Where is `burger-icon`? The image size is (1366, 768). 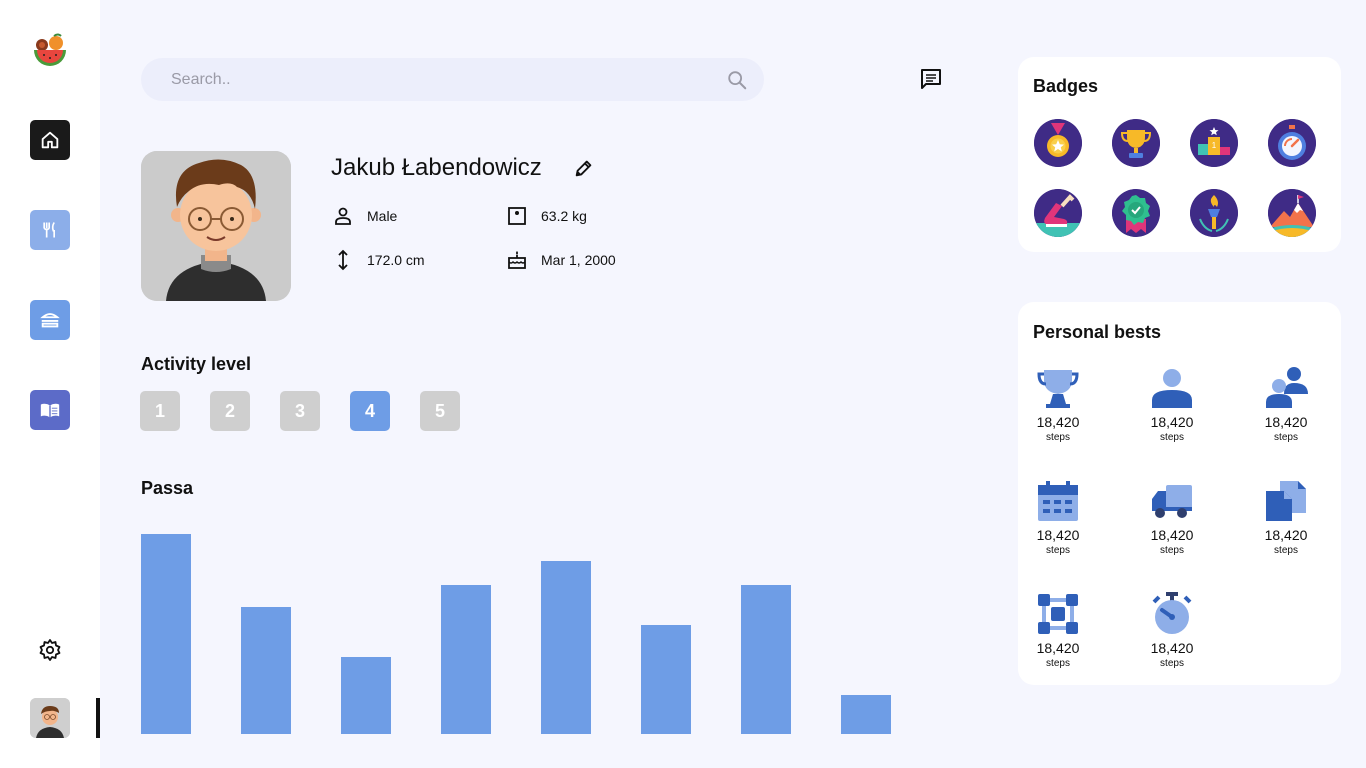 burger-icon is located at coordinates (50, 320).